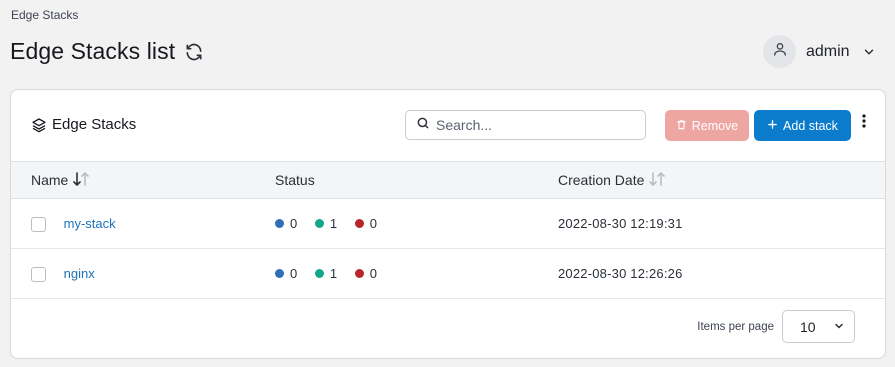 The width and height of the screenshot is (895, 367). What do you see at coordinates (735, 326) in the screenshot?
I see `items-per-page-label: Items per page` at bounding box center [735, 326].